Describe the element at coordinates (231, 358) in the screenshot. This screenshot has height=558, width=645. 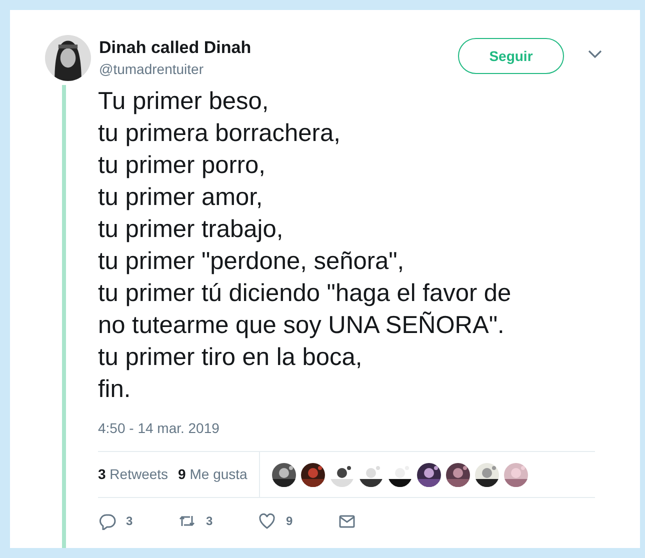
I see `tweet-text-line: tu primer tiro en la boca,` at that location.